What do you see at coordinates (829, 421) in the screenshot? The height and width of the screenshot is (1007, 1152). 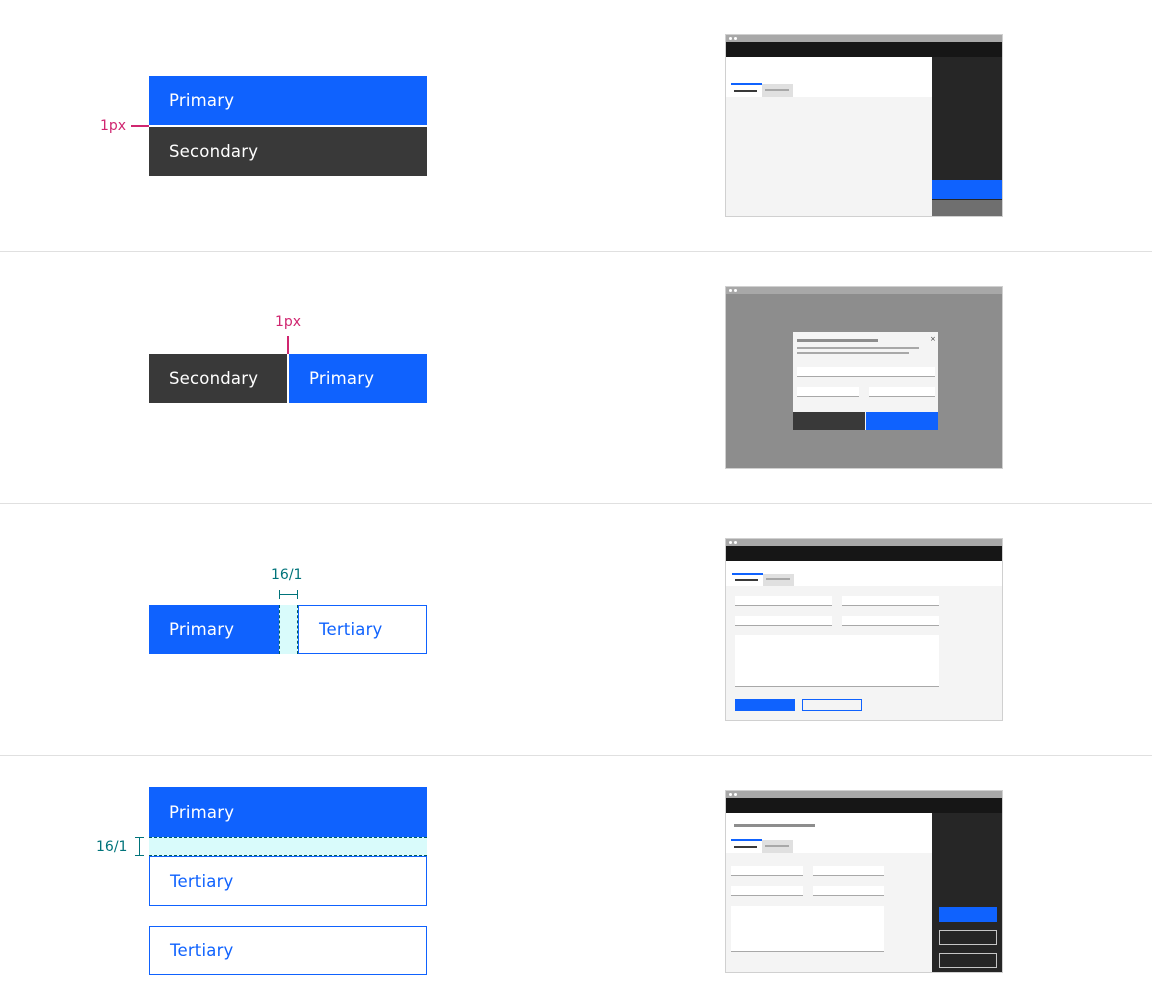 I see `modal-secondary-button` at bounding box center [829, 421].